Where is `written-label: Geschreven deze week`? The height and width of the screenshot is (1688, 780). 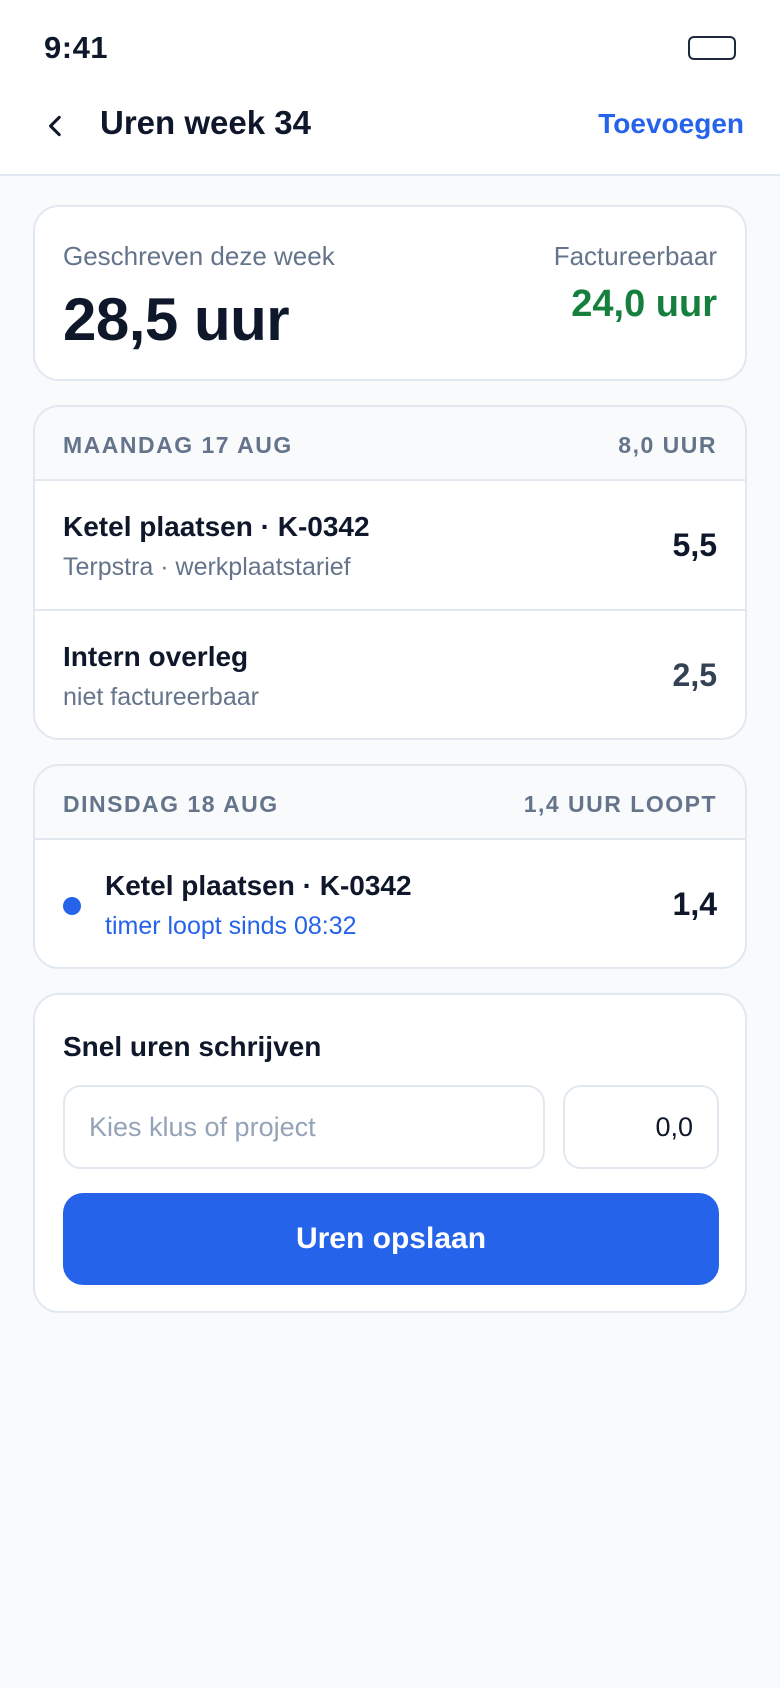 written-label: Geschreven deze week is located at coordinates (199, 256).